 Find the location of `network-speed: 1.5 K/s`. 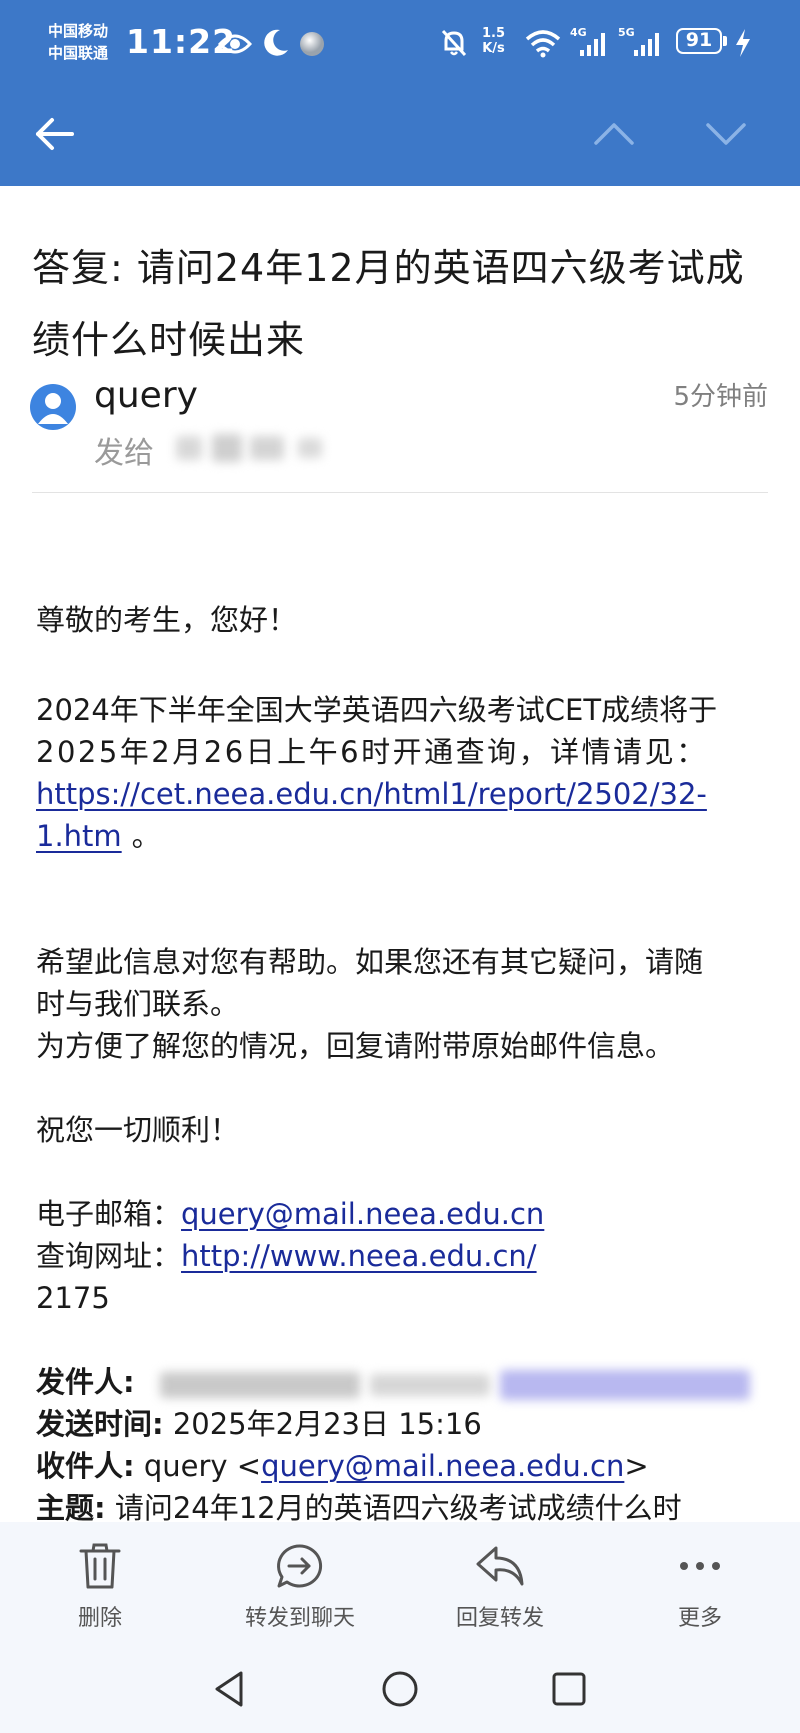

network-speed: 1.5 K/s is located at coordinates (494, 41).